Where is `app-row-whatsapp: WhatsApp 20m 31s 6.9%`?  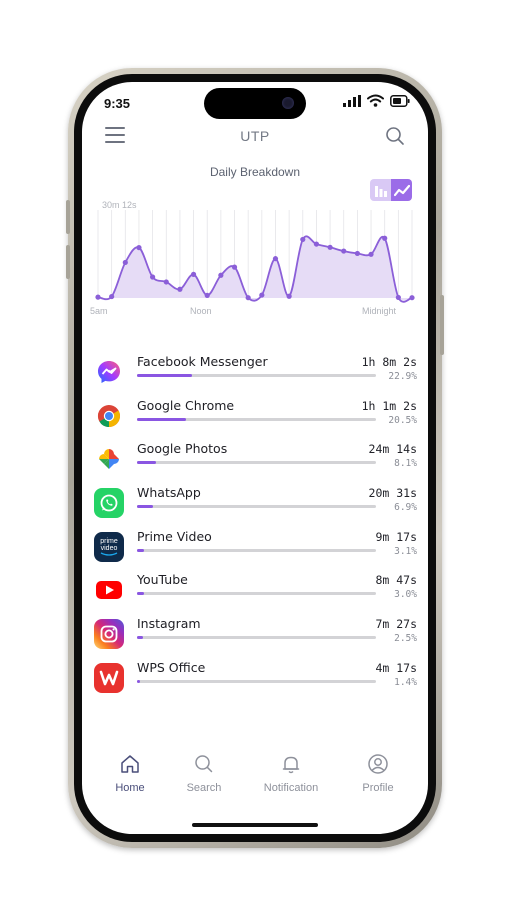
app-row-whatsapp: WhatsApp 20m 31s 6.9% is located at coordinates (255, 507).